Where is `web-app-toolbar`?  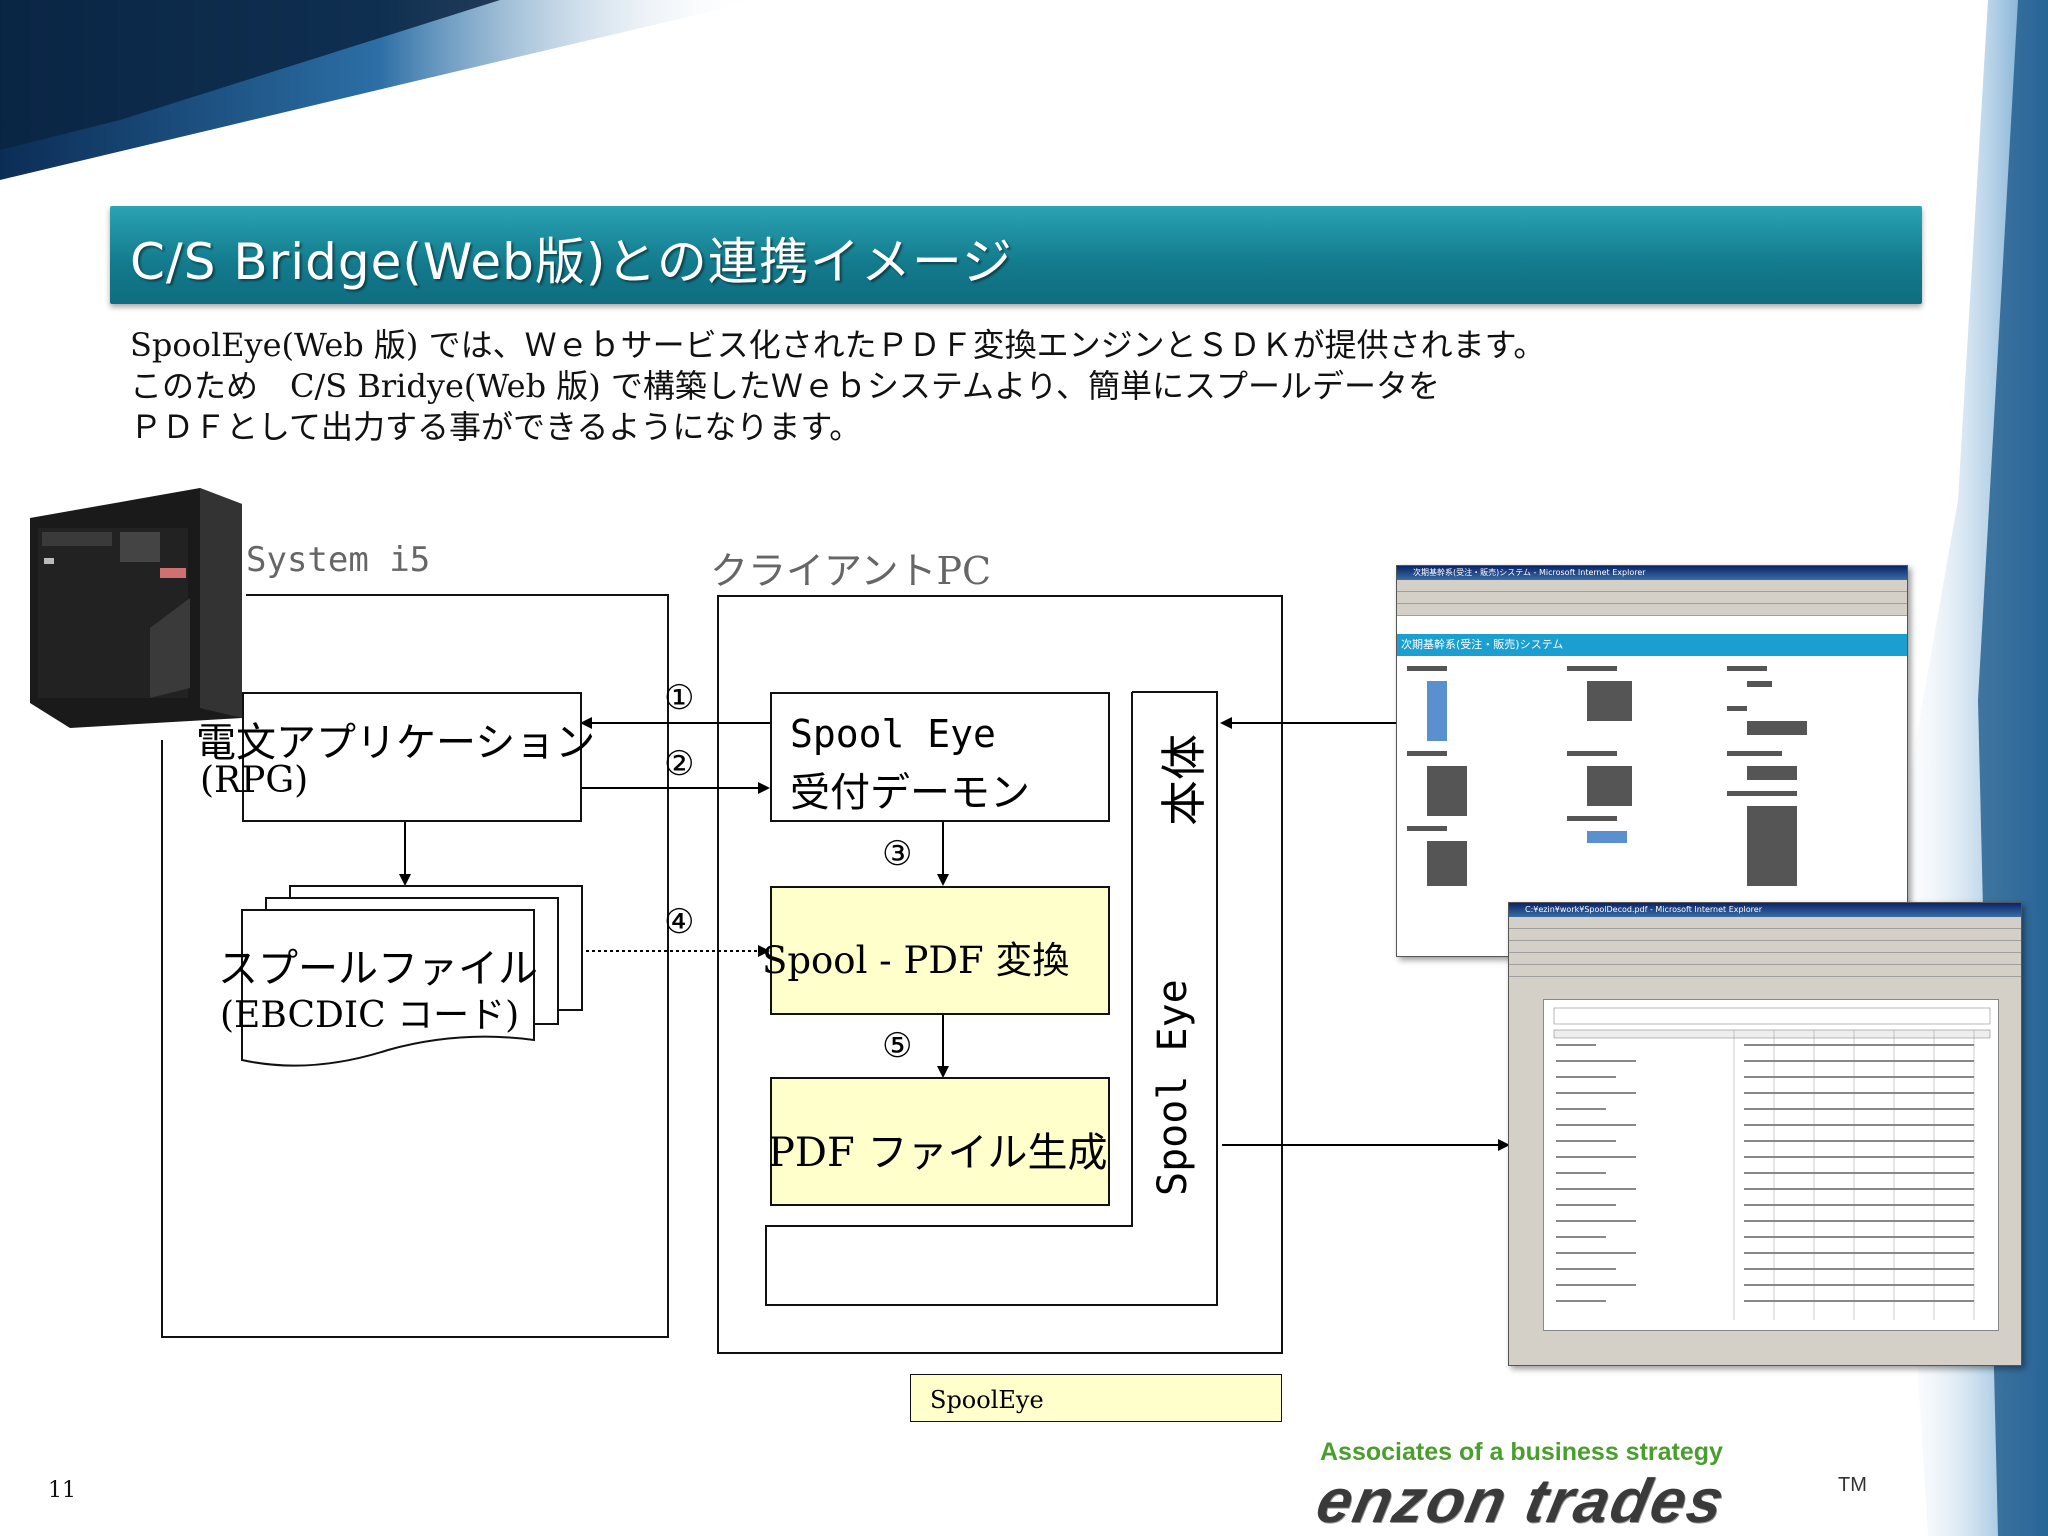 web-app-toolbar is located at coordinates (1652, 598).